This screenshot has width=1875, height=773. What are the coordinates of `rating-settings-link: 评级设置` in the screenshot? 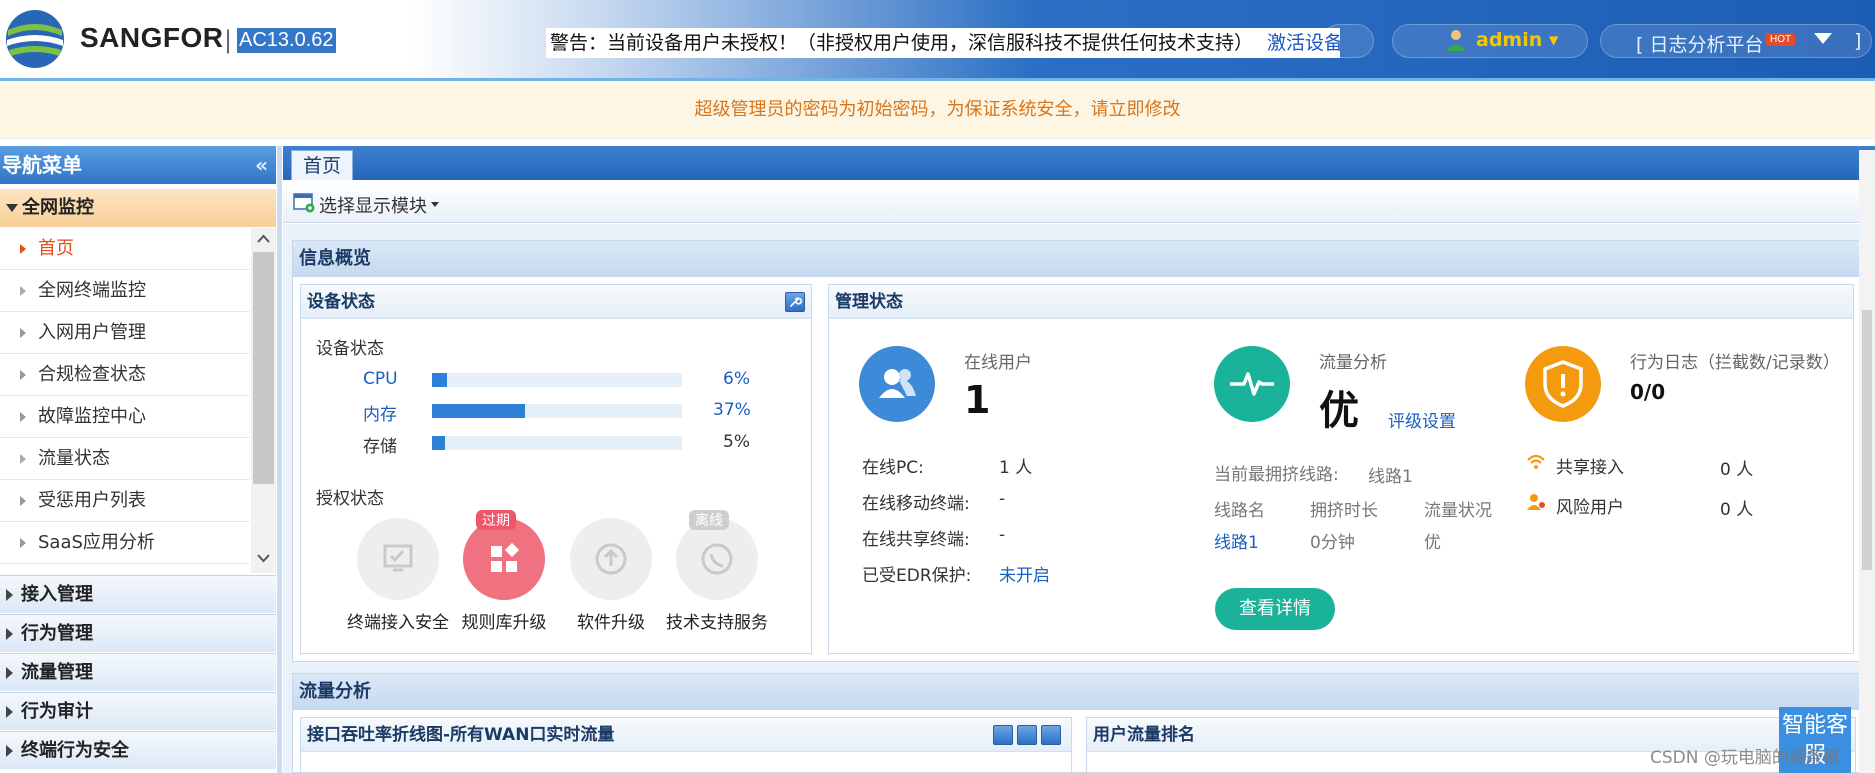 It's located at (1422, 419).